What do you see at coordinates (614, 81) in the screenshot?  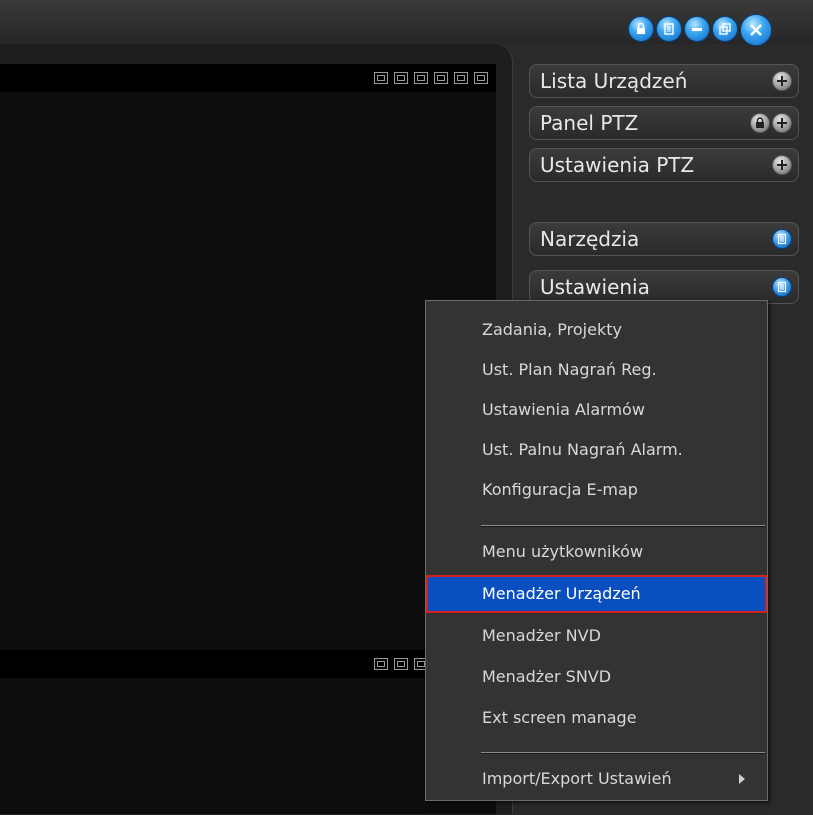 I see `sidebar-item-label: Lista Urządzeń` at bounding box center [614, 81].